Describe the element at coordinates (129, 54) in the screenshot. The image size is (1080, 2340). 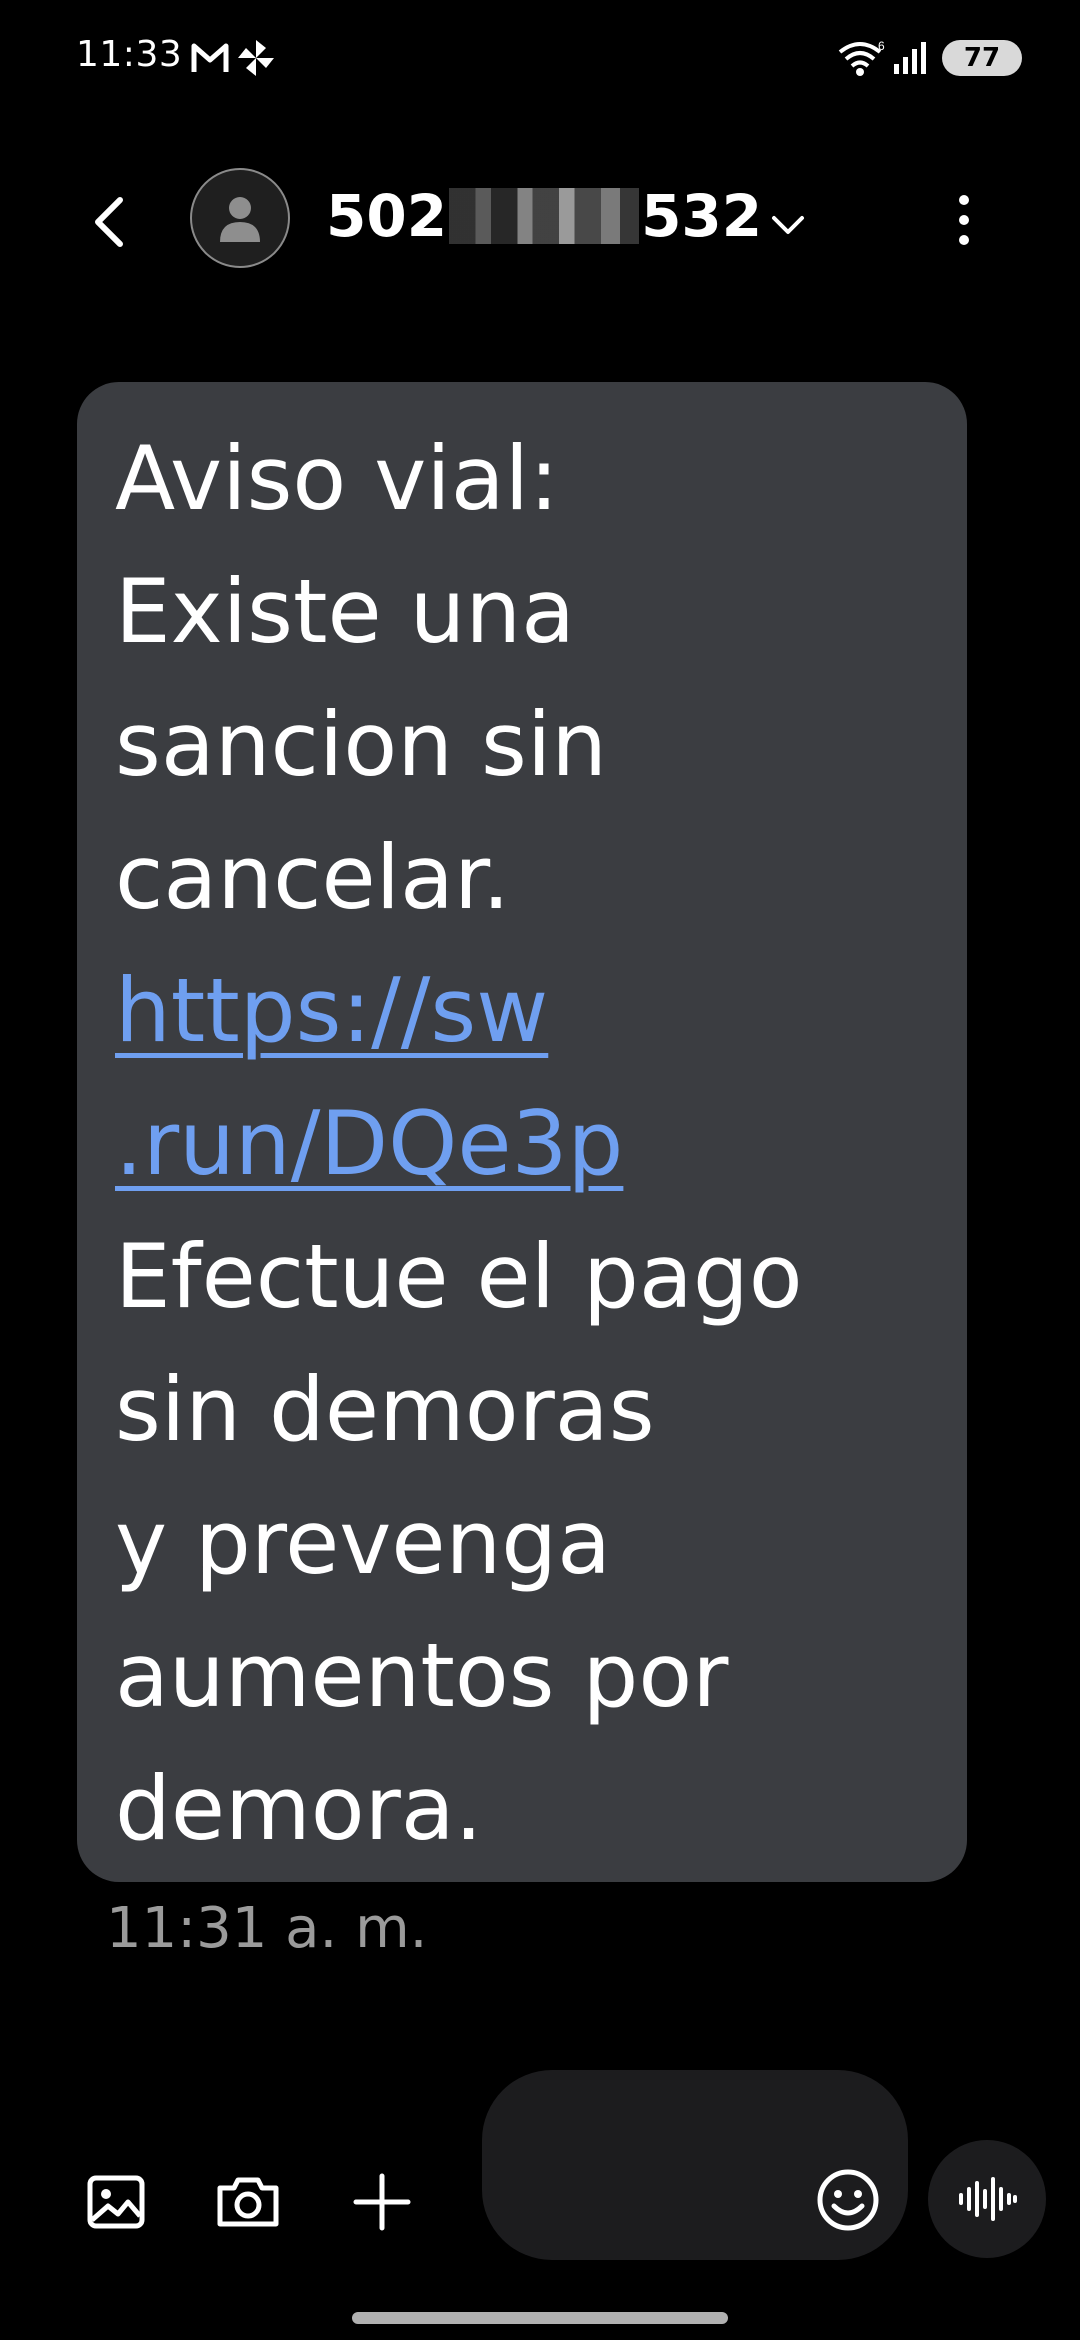
I see `status-time: 11:33` at that location.